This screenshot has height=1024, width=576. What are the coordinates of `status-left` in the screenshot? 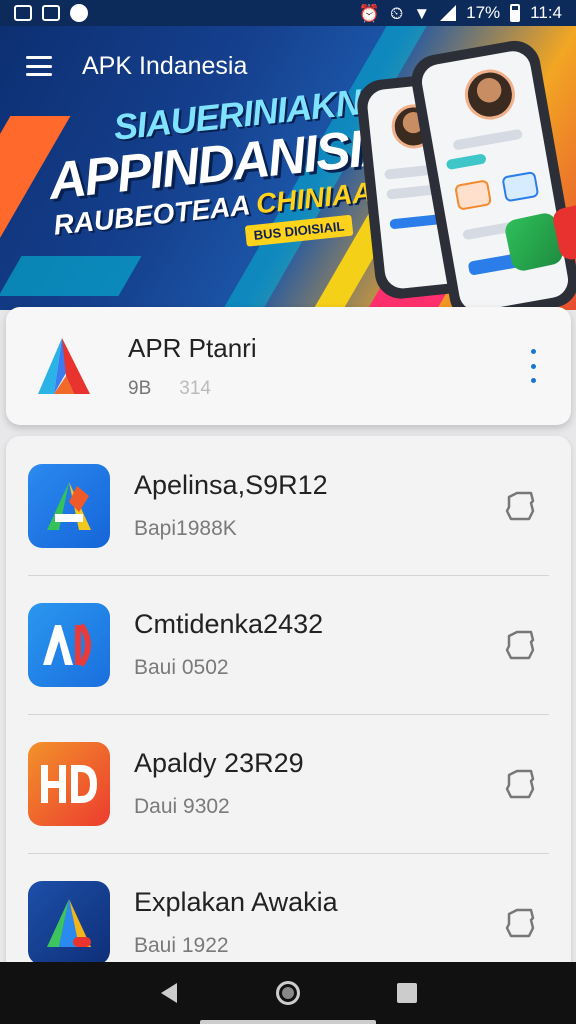 It's located at (51, 13).